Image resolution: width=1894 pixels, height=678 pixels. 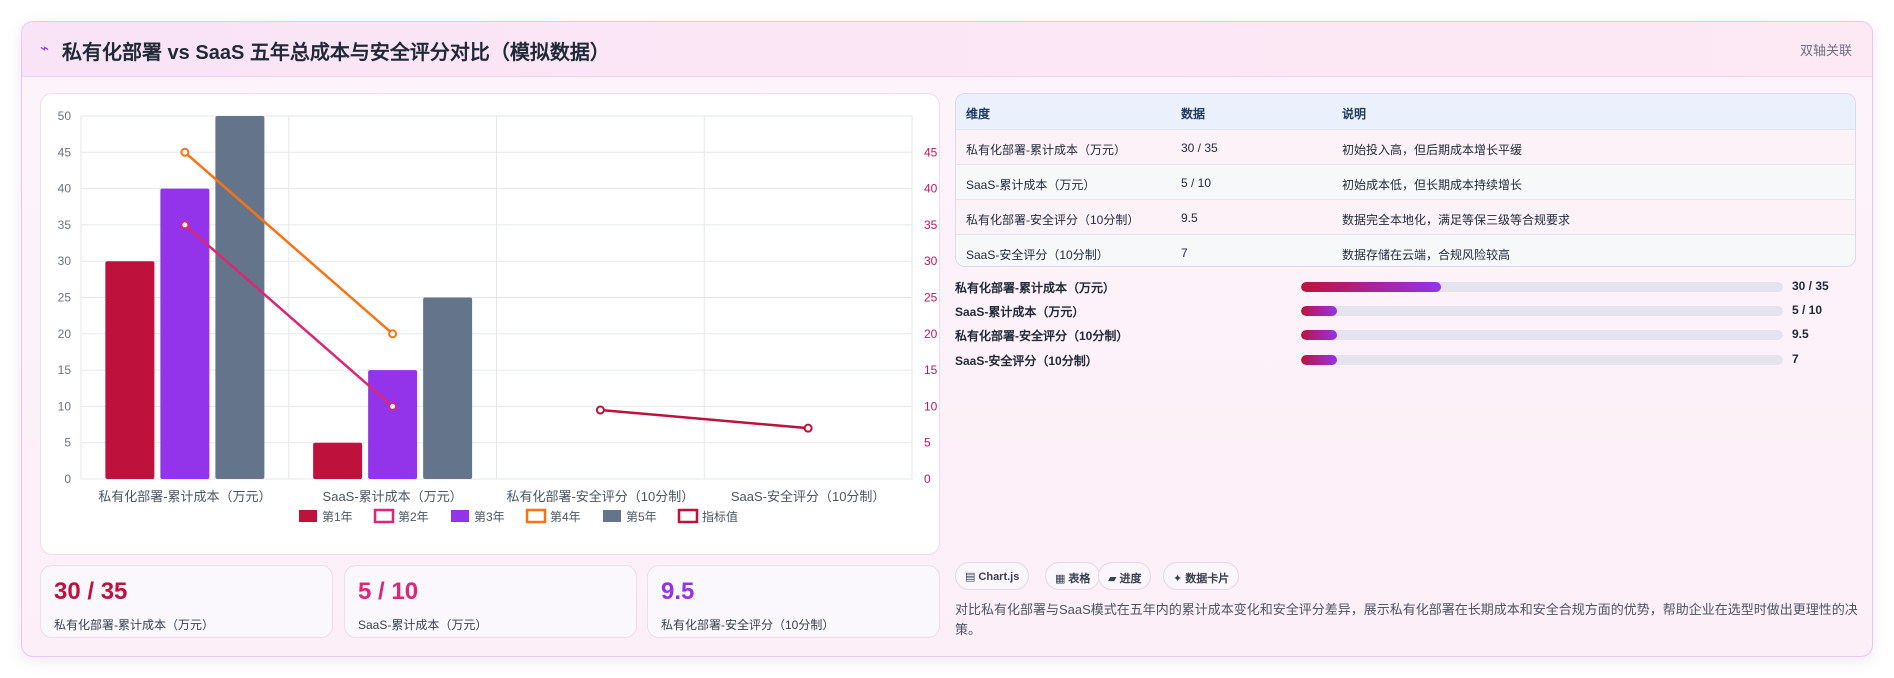 What do you see at coordinates (927, 443) in the screenshot?
I see `y2-tick-label: 5` at bounding box center [927, 443].